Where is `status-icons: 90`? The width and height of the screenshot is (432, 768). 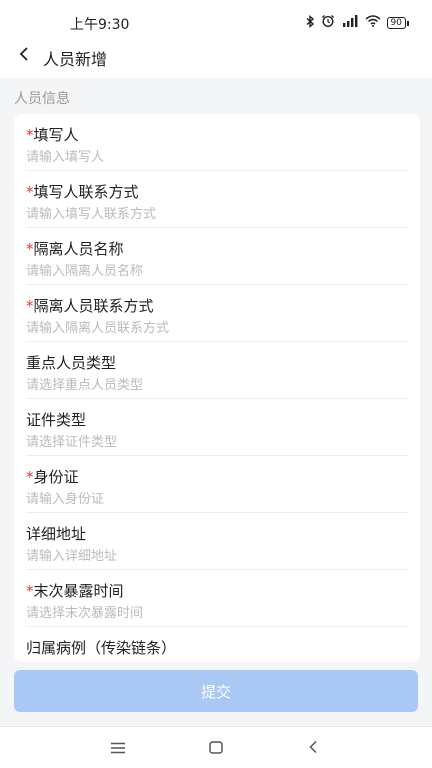
status-icons: 90 is located at coordinates (357, 22).